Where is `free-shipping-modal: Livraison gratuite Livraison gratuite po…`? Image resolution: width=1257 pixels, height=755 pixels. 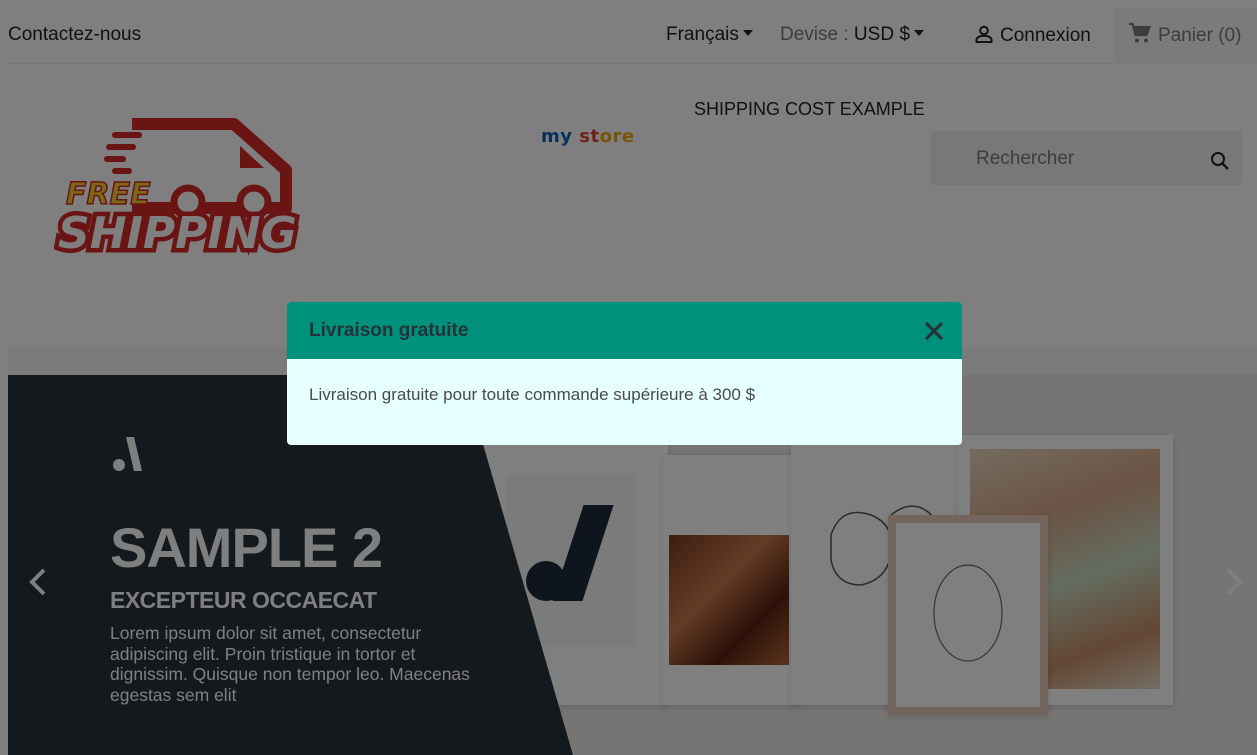 free-shipping-modal: Livraison gratuite Livraison gratuite po… is located at coordinates (624, 373).